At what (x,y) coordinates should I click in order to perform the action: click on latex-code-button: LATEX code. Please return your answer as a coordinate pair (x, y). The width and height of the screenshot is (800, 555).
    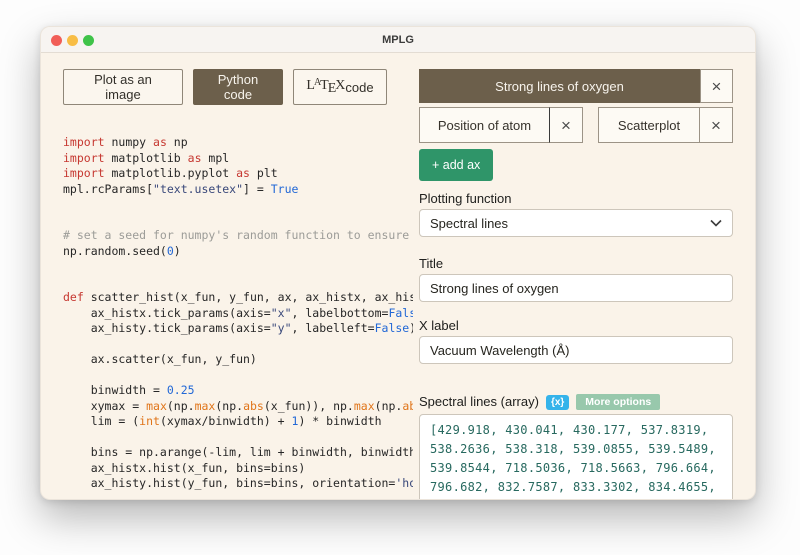
    Looking at the image, I should click on (340, 87).